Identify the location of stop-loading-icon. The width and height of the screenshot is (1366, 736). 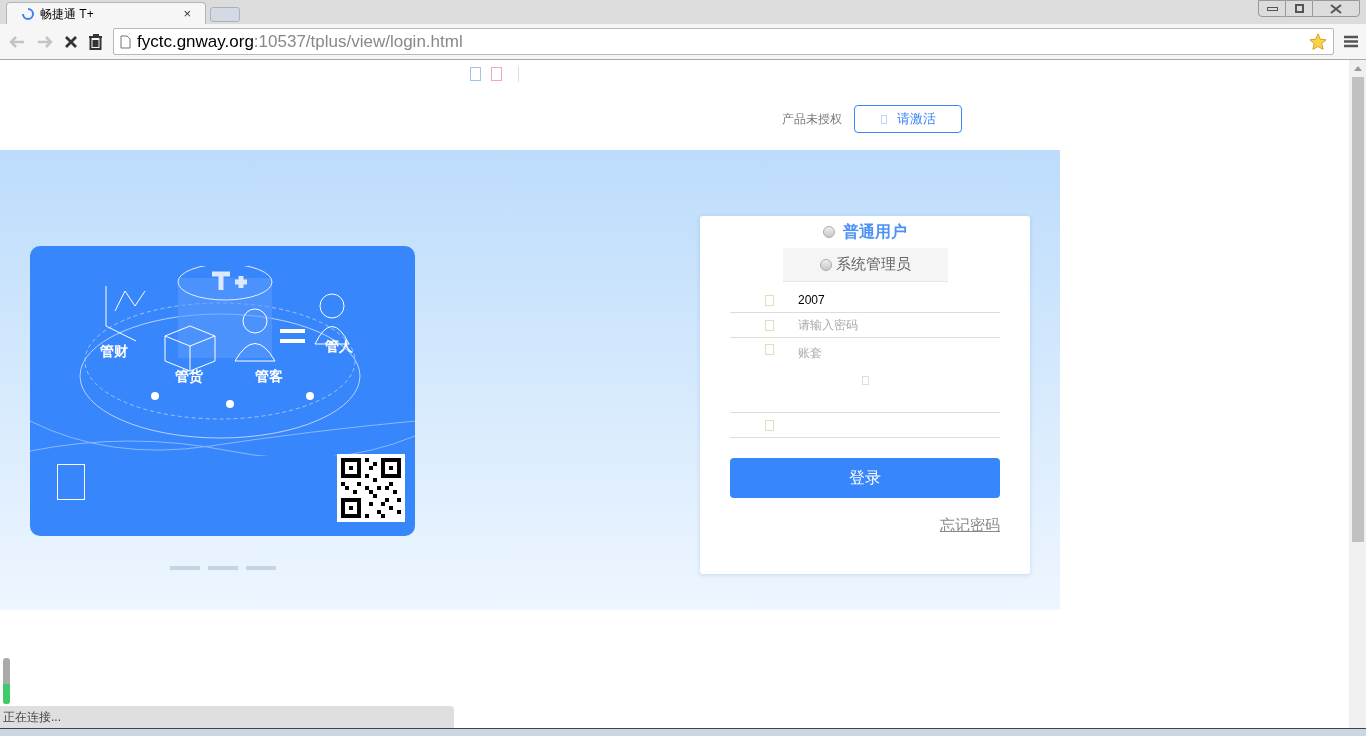
(71, 41).